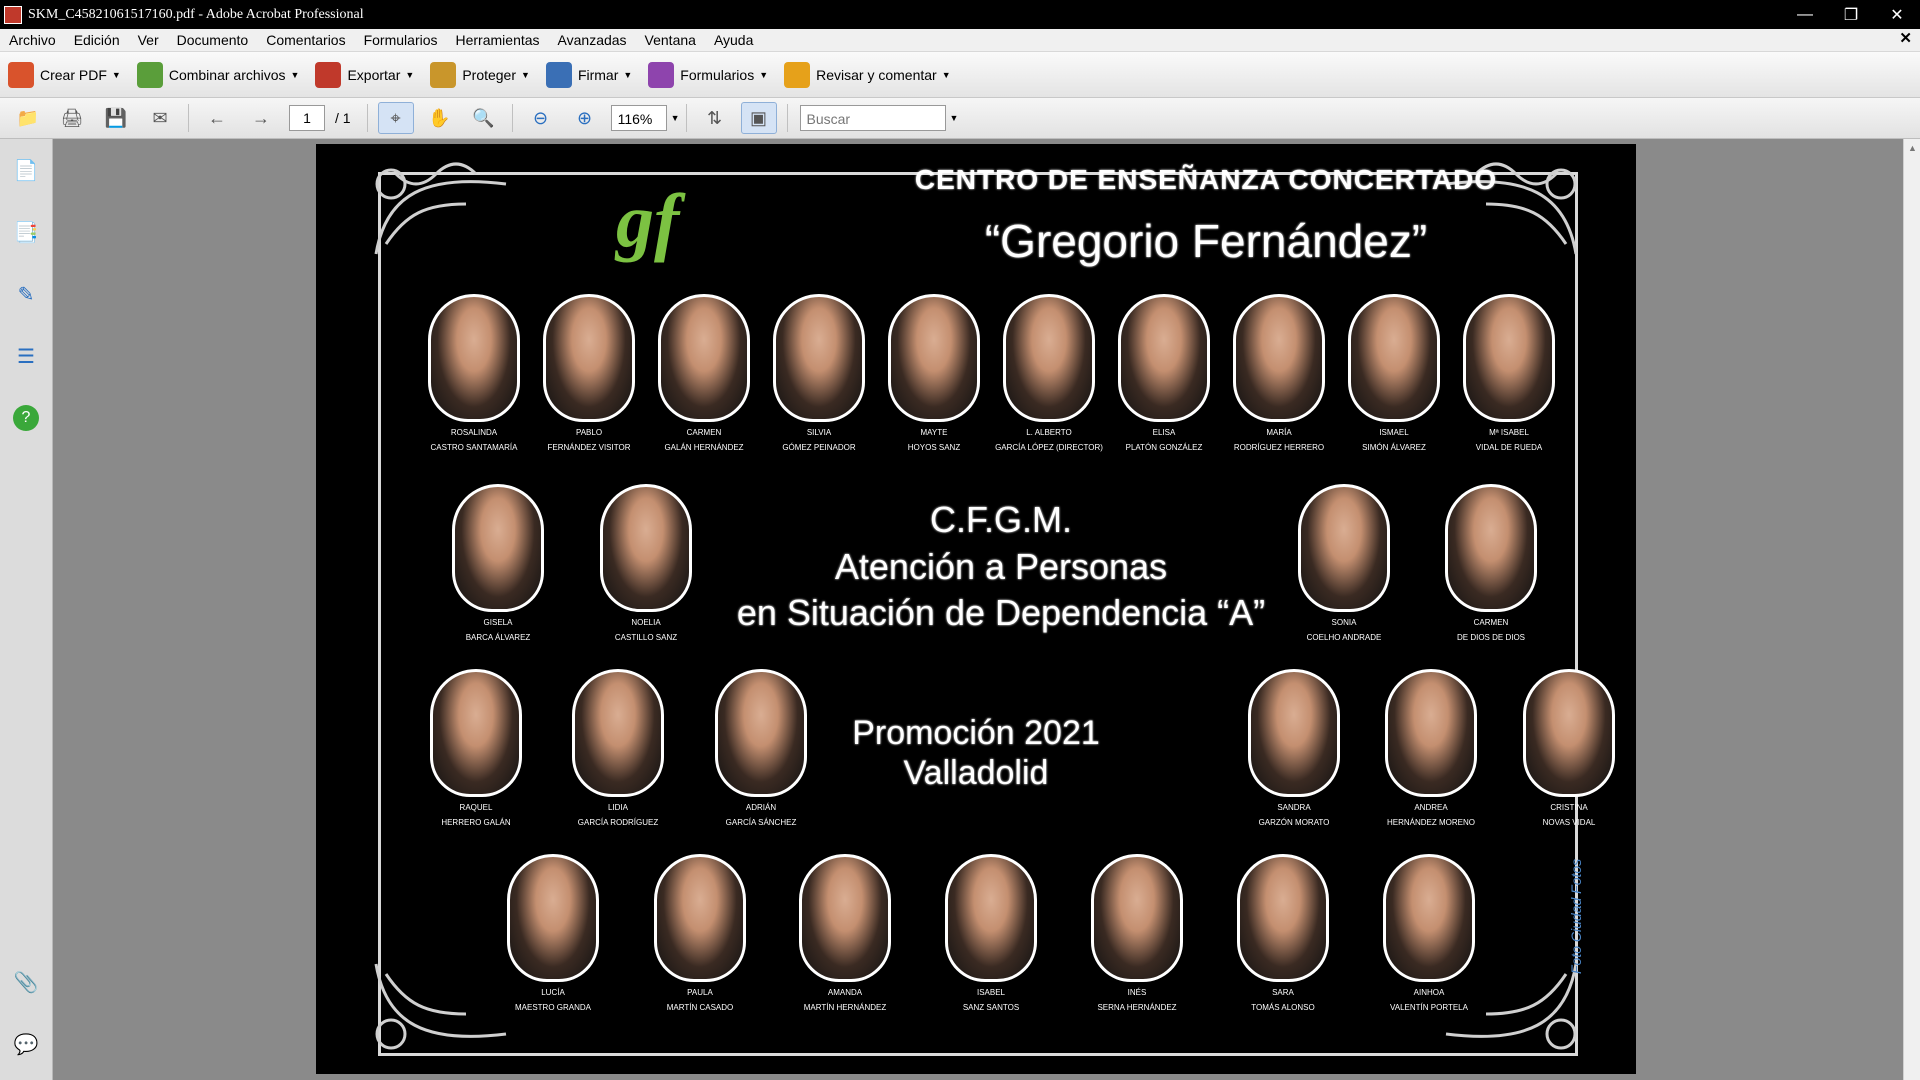  I want to click on ornament-bottom-left, so click(440, 1006).